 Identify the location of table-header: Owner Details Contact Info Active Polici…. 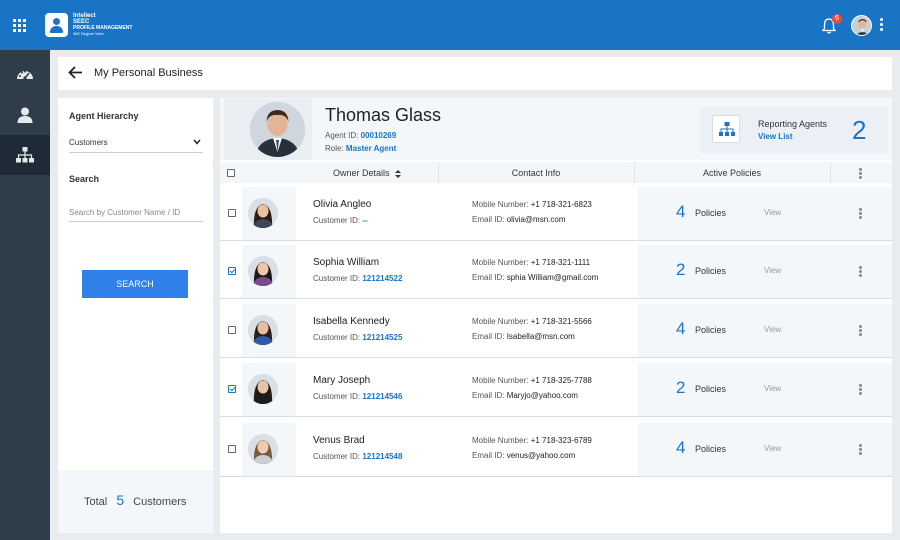
(556, 173).